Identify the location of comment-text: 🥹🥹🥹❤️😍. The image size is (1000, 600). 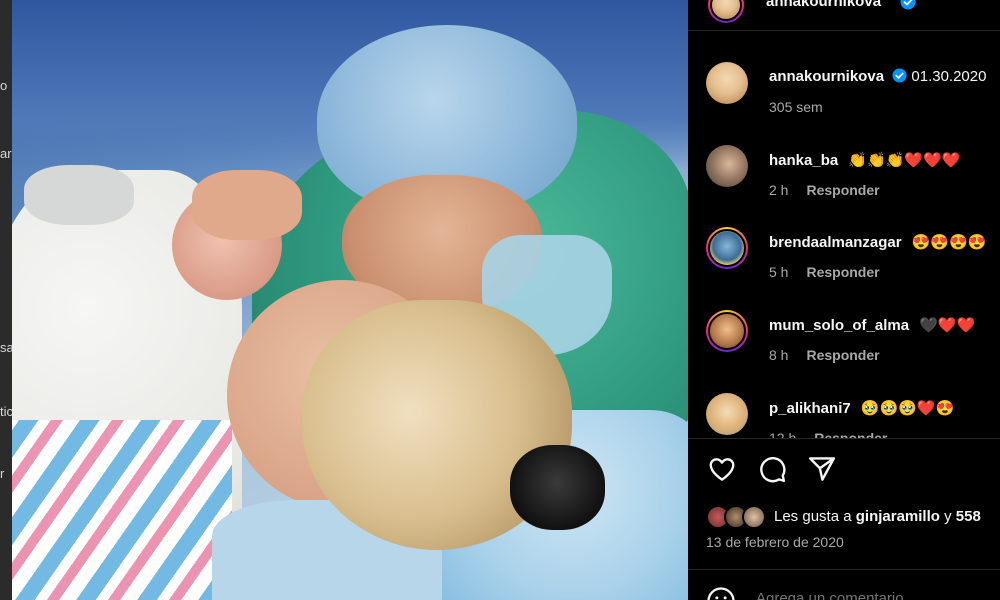
(907, 408).